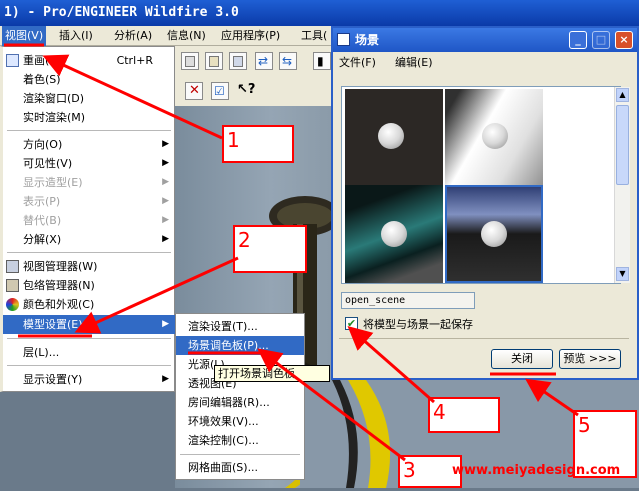  Describe the element at coordinates (246, 91) in the screenshot. I see `toolbar-button-help: ↖?` at that location.